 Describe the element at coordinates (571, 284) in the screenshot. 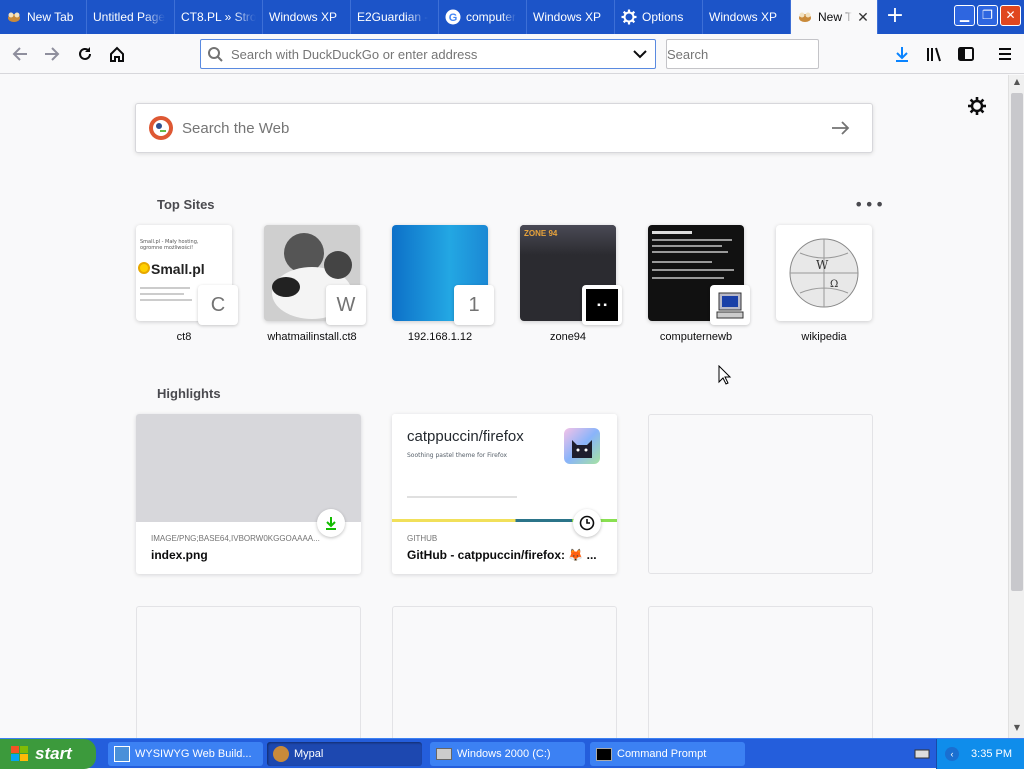

I see `top-site-zone94: ZONE 94 ▪ ▪ zone94` at that location.